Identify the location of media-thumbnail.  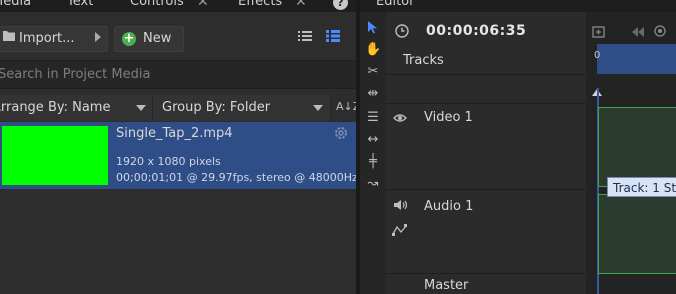
(55, 155).